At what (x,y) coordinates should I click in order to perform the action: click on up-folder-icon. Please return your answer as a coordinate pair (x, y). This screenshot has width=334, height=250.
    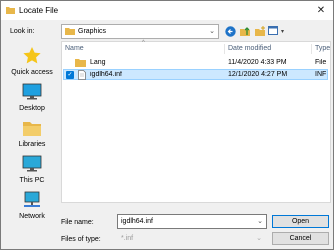
    Looking at the image, I should click on (244, 31).